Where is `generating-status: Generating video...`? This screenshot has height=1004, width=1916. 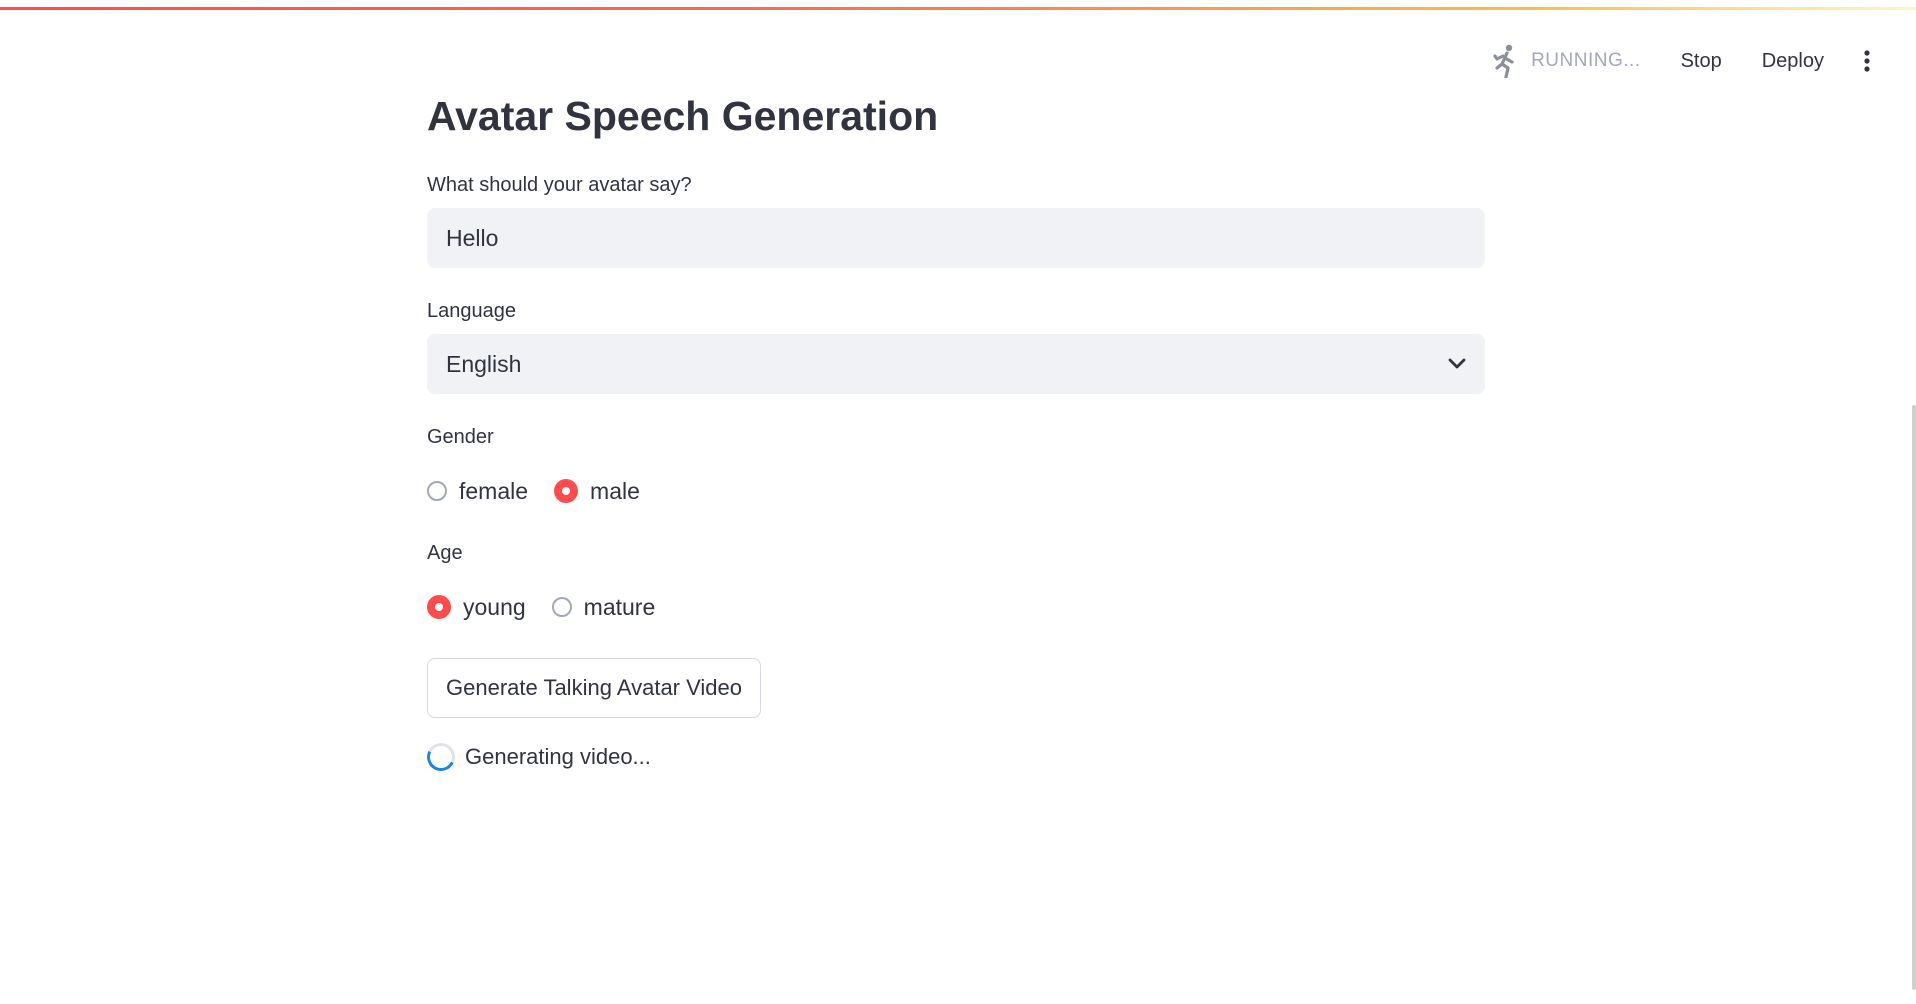
generating-status: Generating video... is located at coordinates (954, 757).